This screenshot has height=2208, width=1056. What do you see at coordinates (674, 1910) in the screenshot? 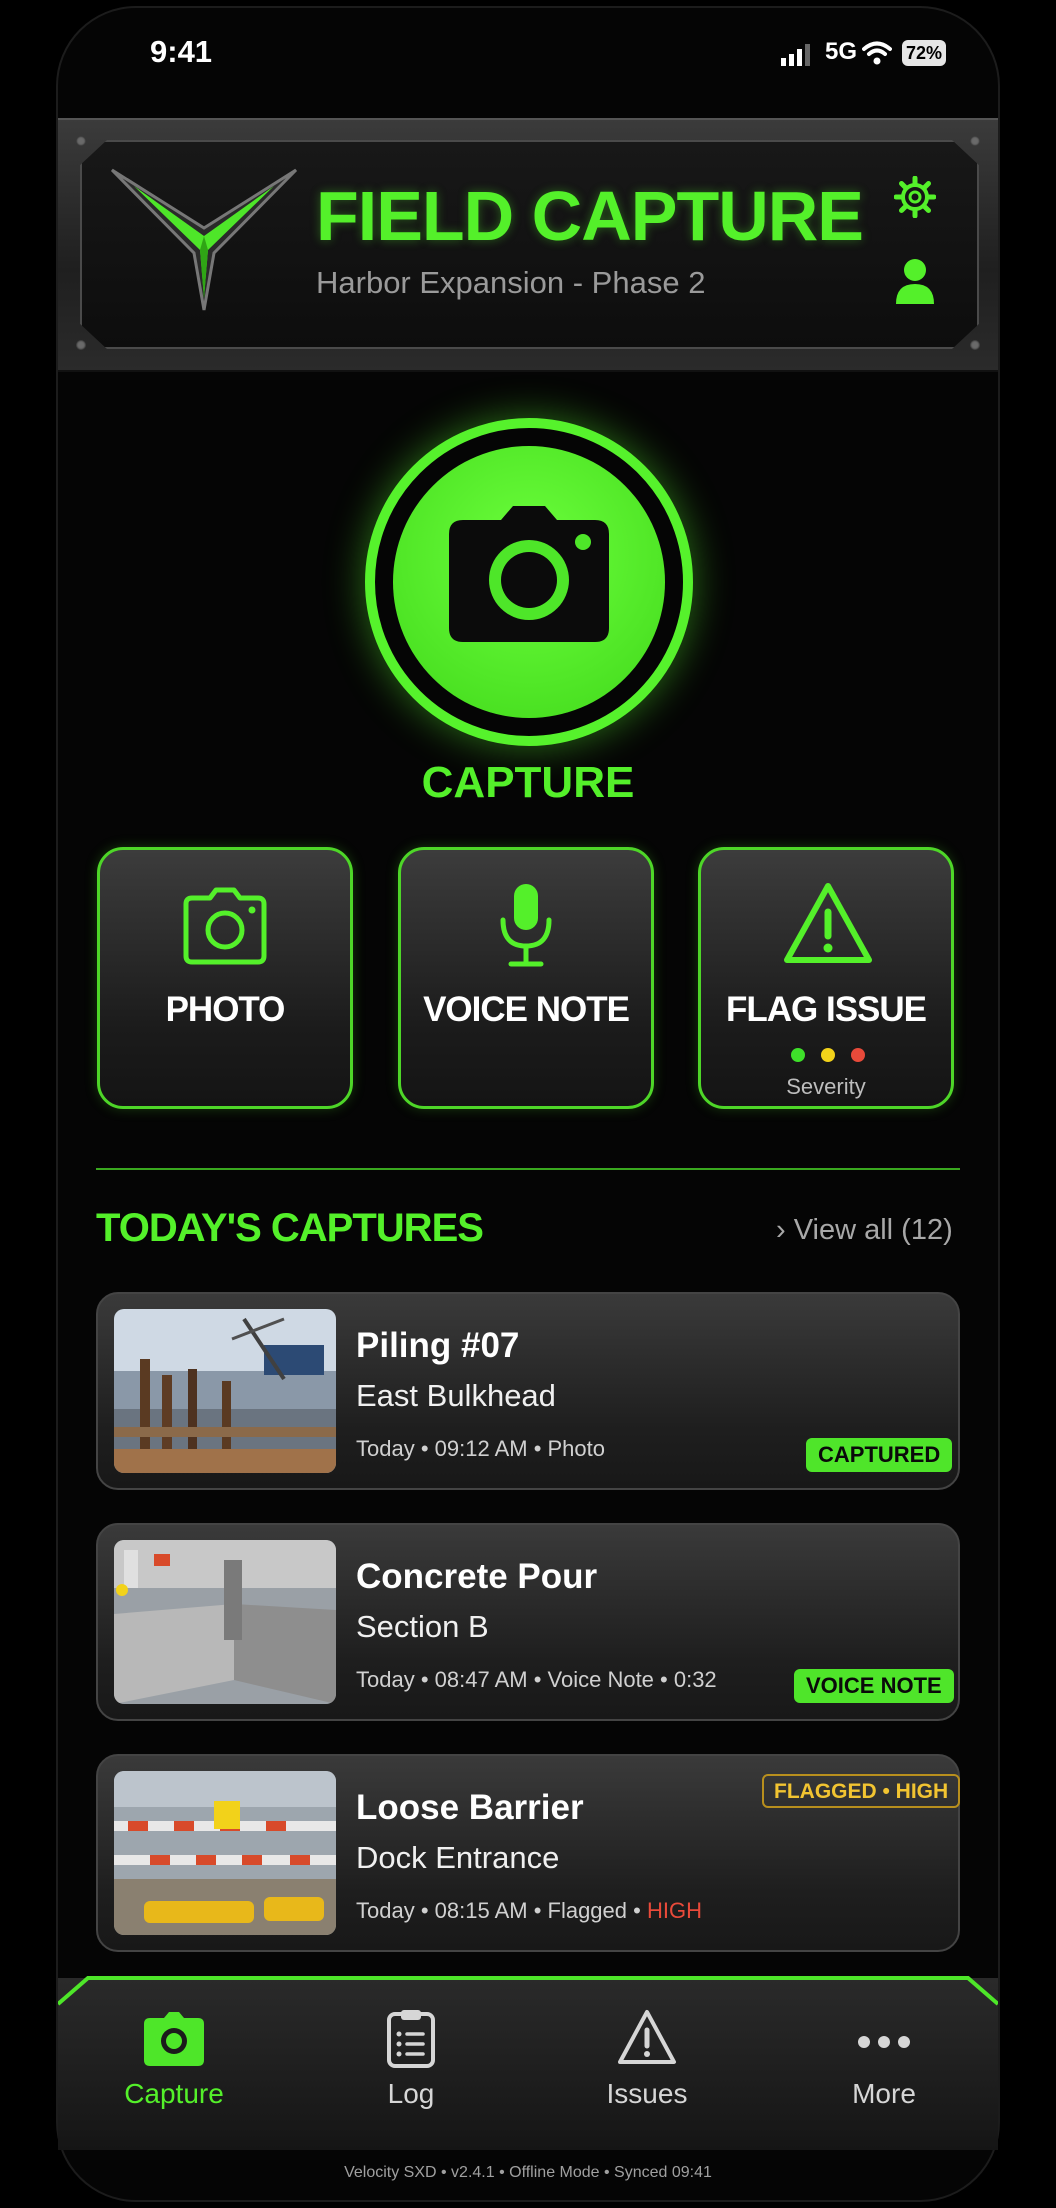
I see `severity-high-text: HIGH` at bounding box center [674, 1910].